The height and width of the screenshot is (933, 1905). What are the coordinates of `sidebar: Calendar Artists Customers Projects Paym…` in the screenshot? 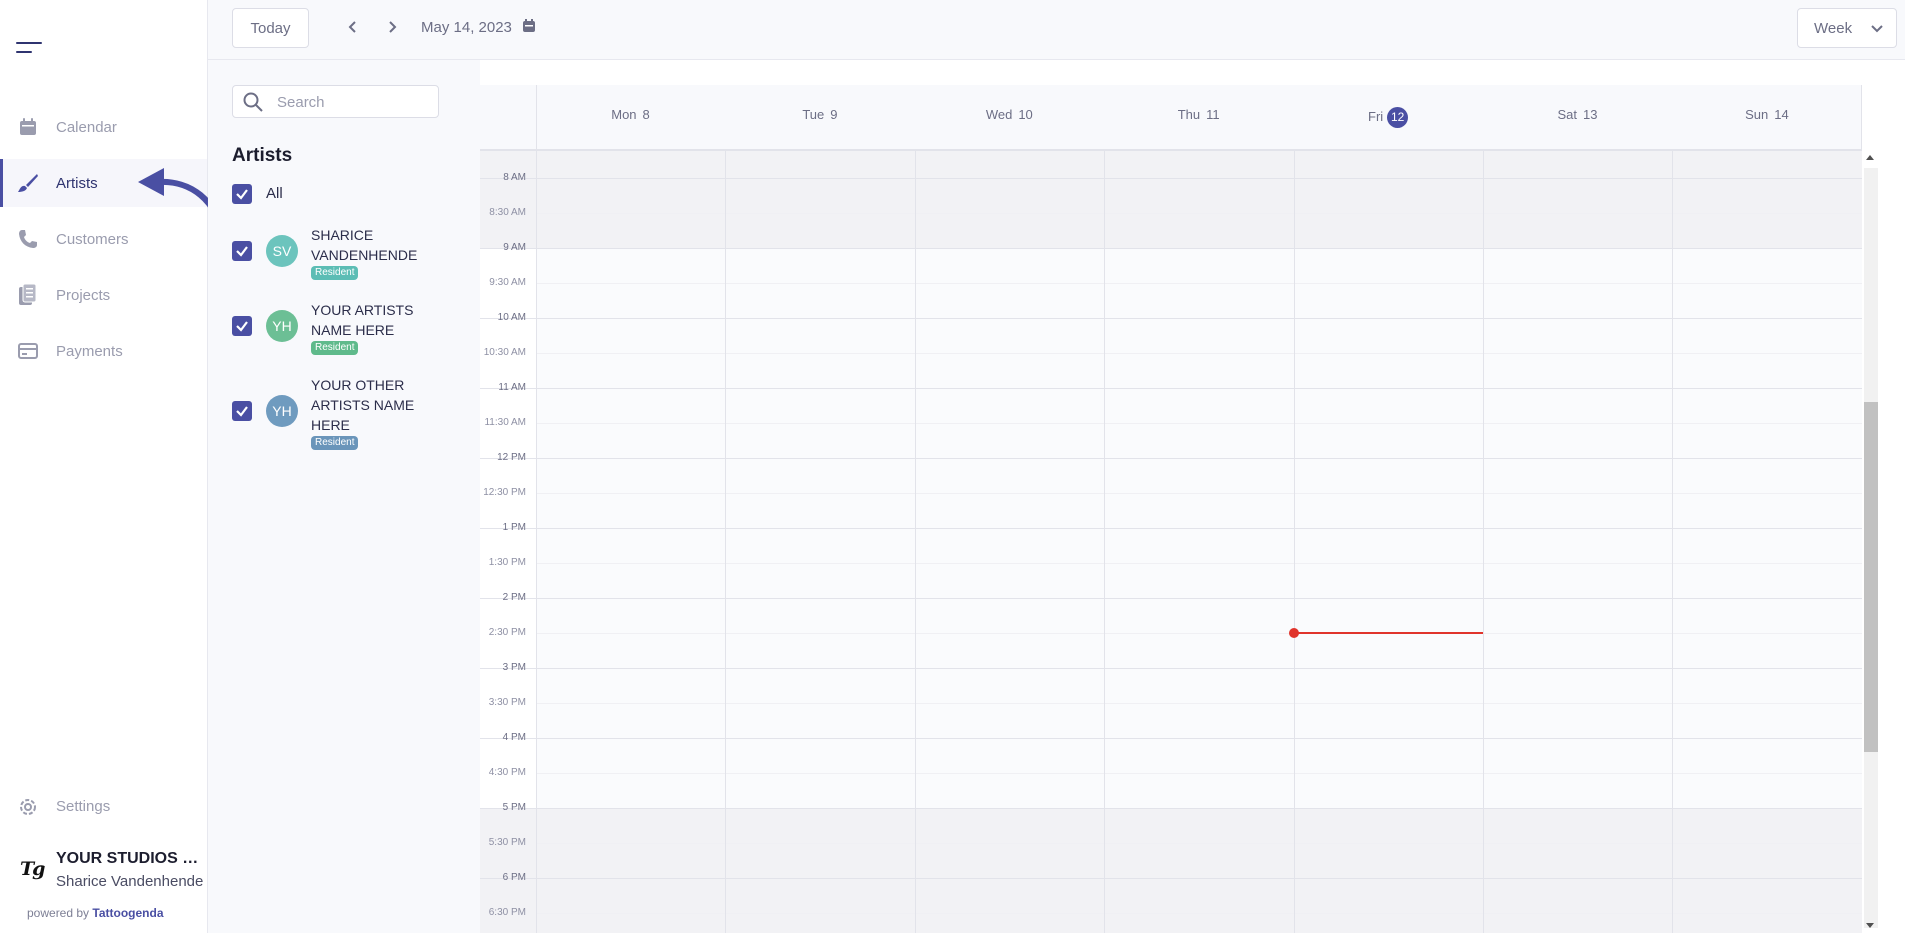 It's located at (104, 466).